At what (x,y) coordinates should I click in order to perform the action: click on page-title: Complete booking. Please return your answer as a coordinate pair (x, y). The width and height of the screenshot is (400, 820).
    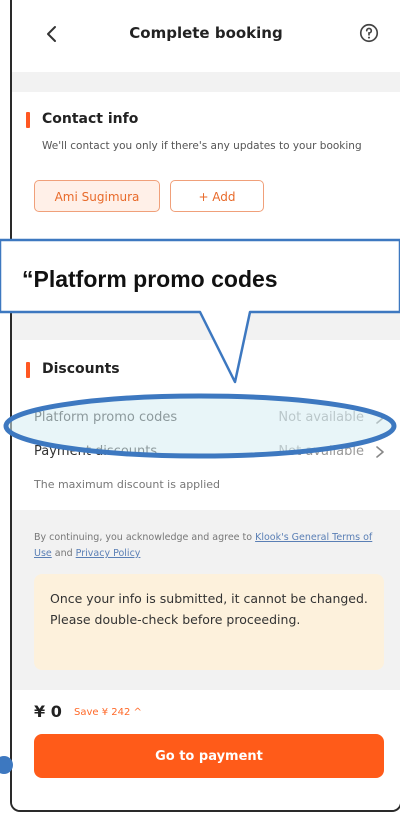
    Looking at the image, I should click on (206, 33).